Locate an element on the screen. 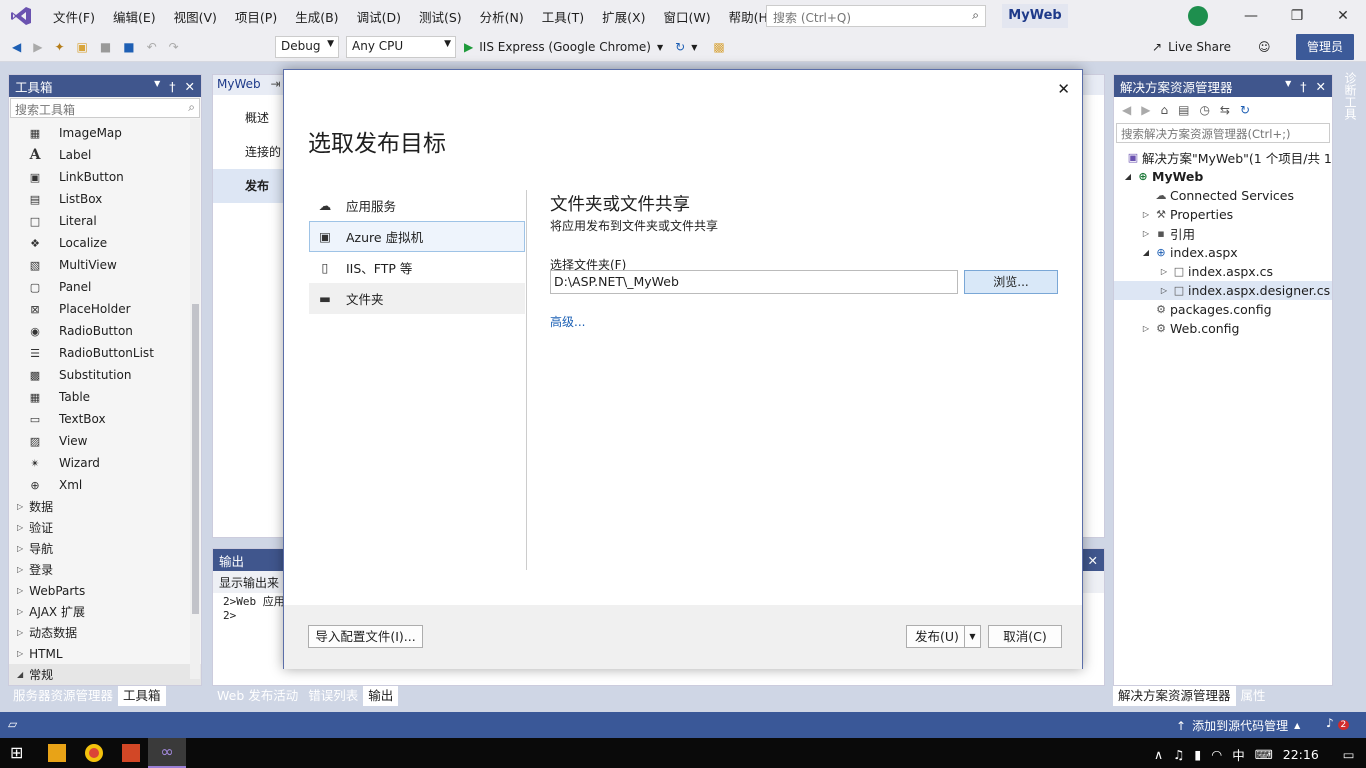 This screenshot has width=1366, height=768. target-iis-ftp: ▯ IIS、FTP 等 is located at coordinates (417, 267).